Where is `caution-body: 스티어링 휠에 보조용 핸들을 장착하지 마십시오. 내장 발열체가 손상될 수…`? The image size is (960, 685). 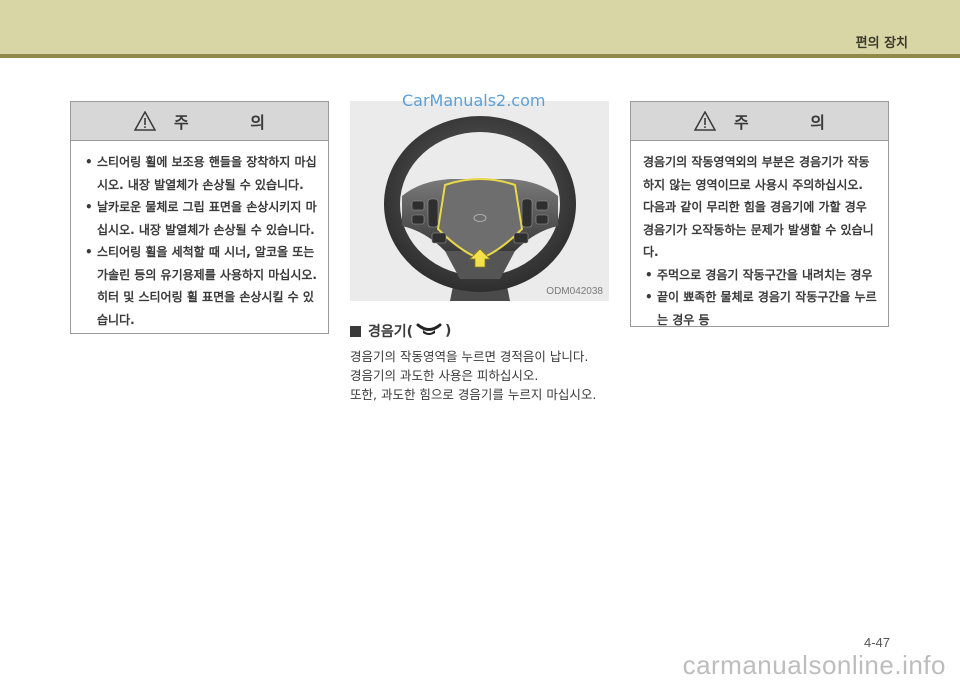 caution-body: 스티어링 휠에 보조용 핸들을 장착하지 마십시오. 내장 발열체가 손상될 수… is located at coordinates (199, 241).